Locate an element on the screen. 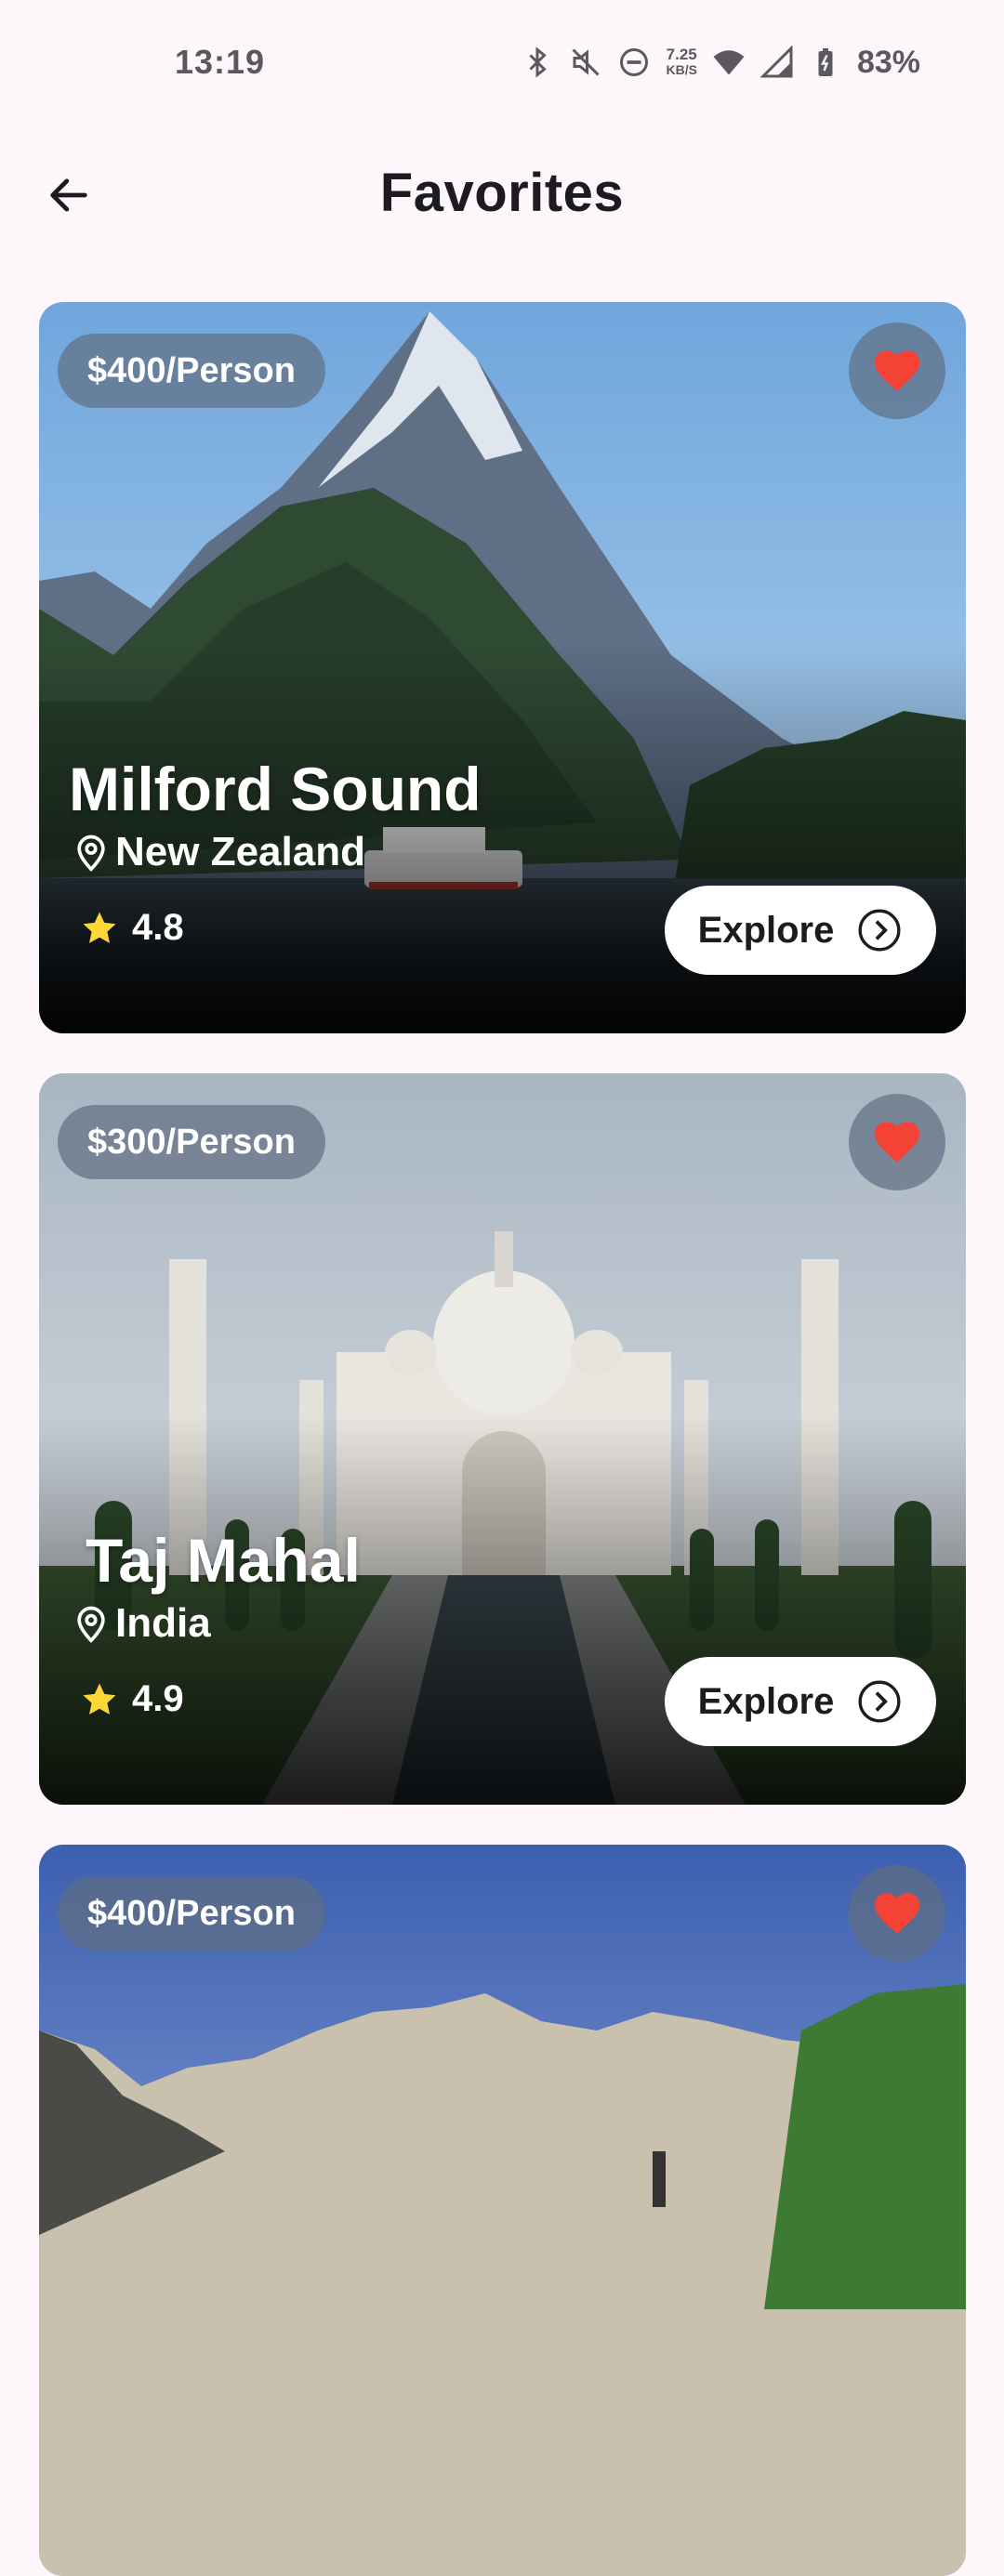 The height and width of the screenshot is (2576, 1004). app-bar: Favorites is located at coordinates (502, 194).